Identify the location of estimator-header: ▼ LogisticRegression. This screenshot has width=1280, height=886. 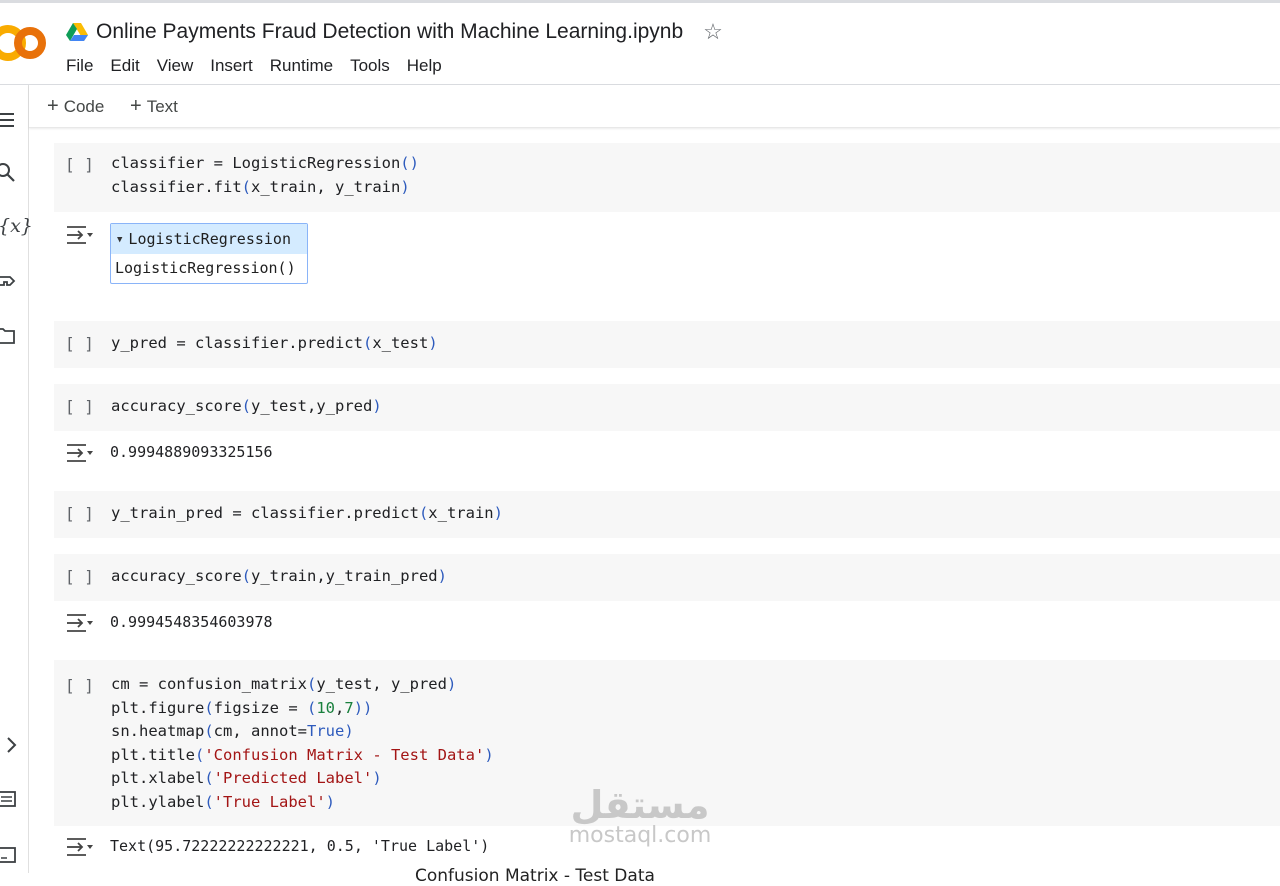
(209, 239).